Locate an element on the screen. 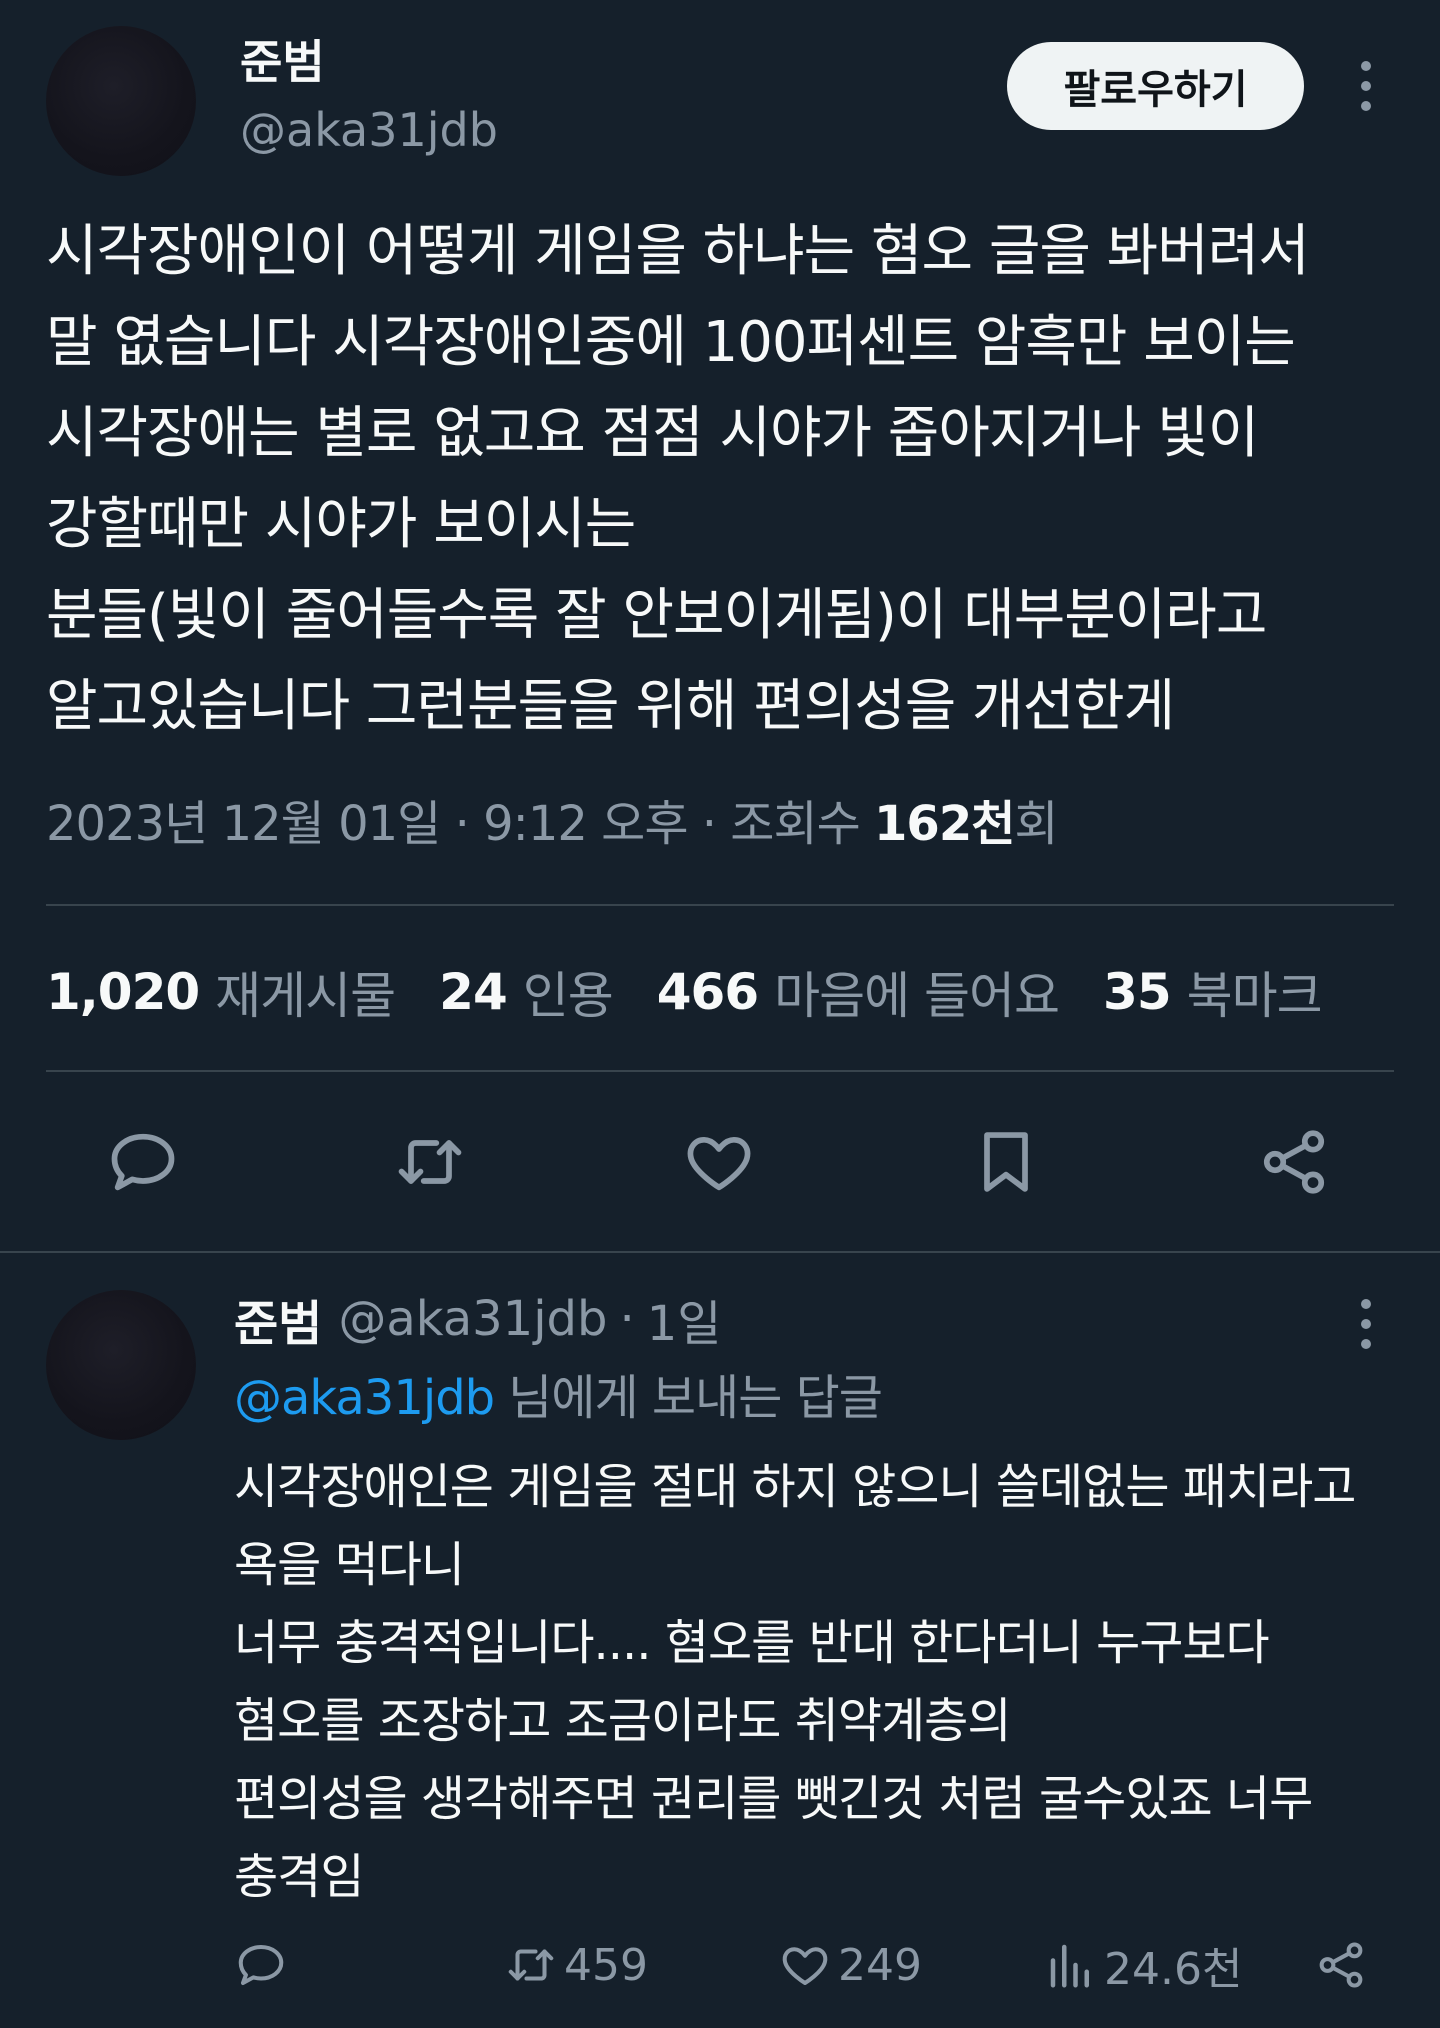 The height and width of the screenshot is (2028, 1440). tweet-text-line: 시각장애는 별로 없고요 점점 시야가 좁아지거나 빛이 is located at coordinates (652, 433).